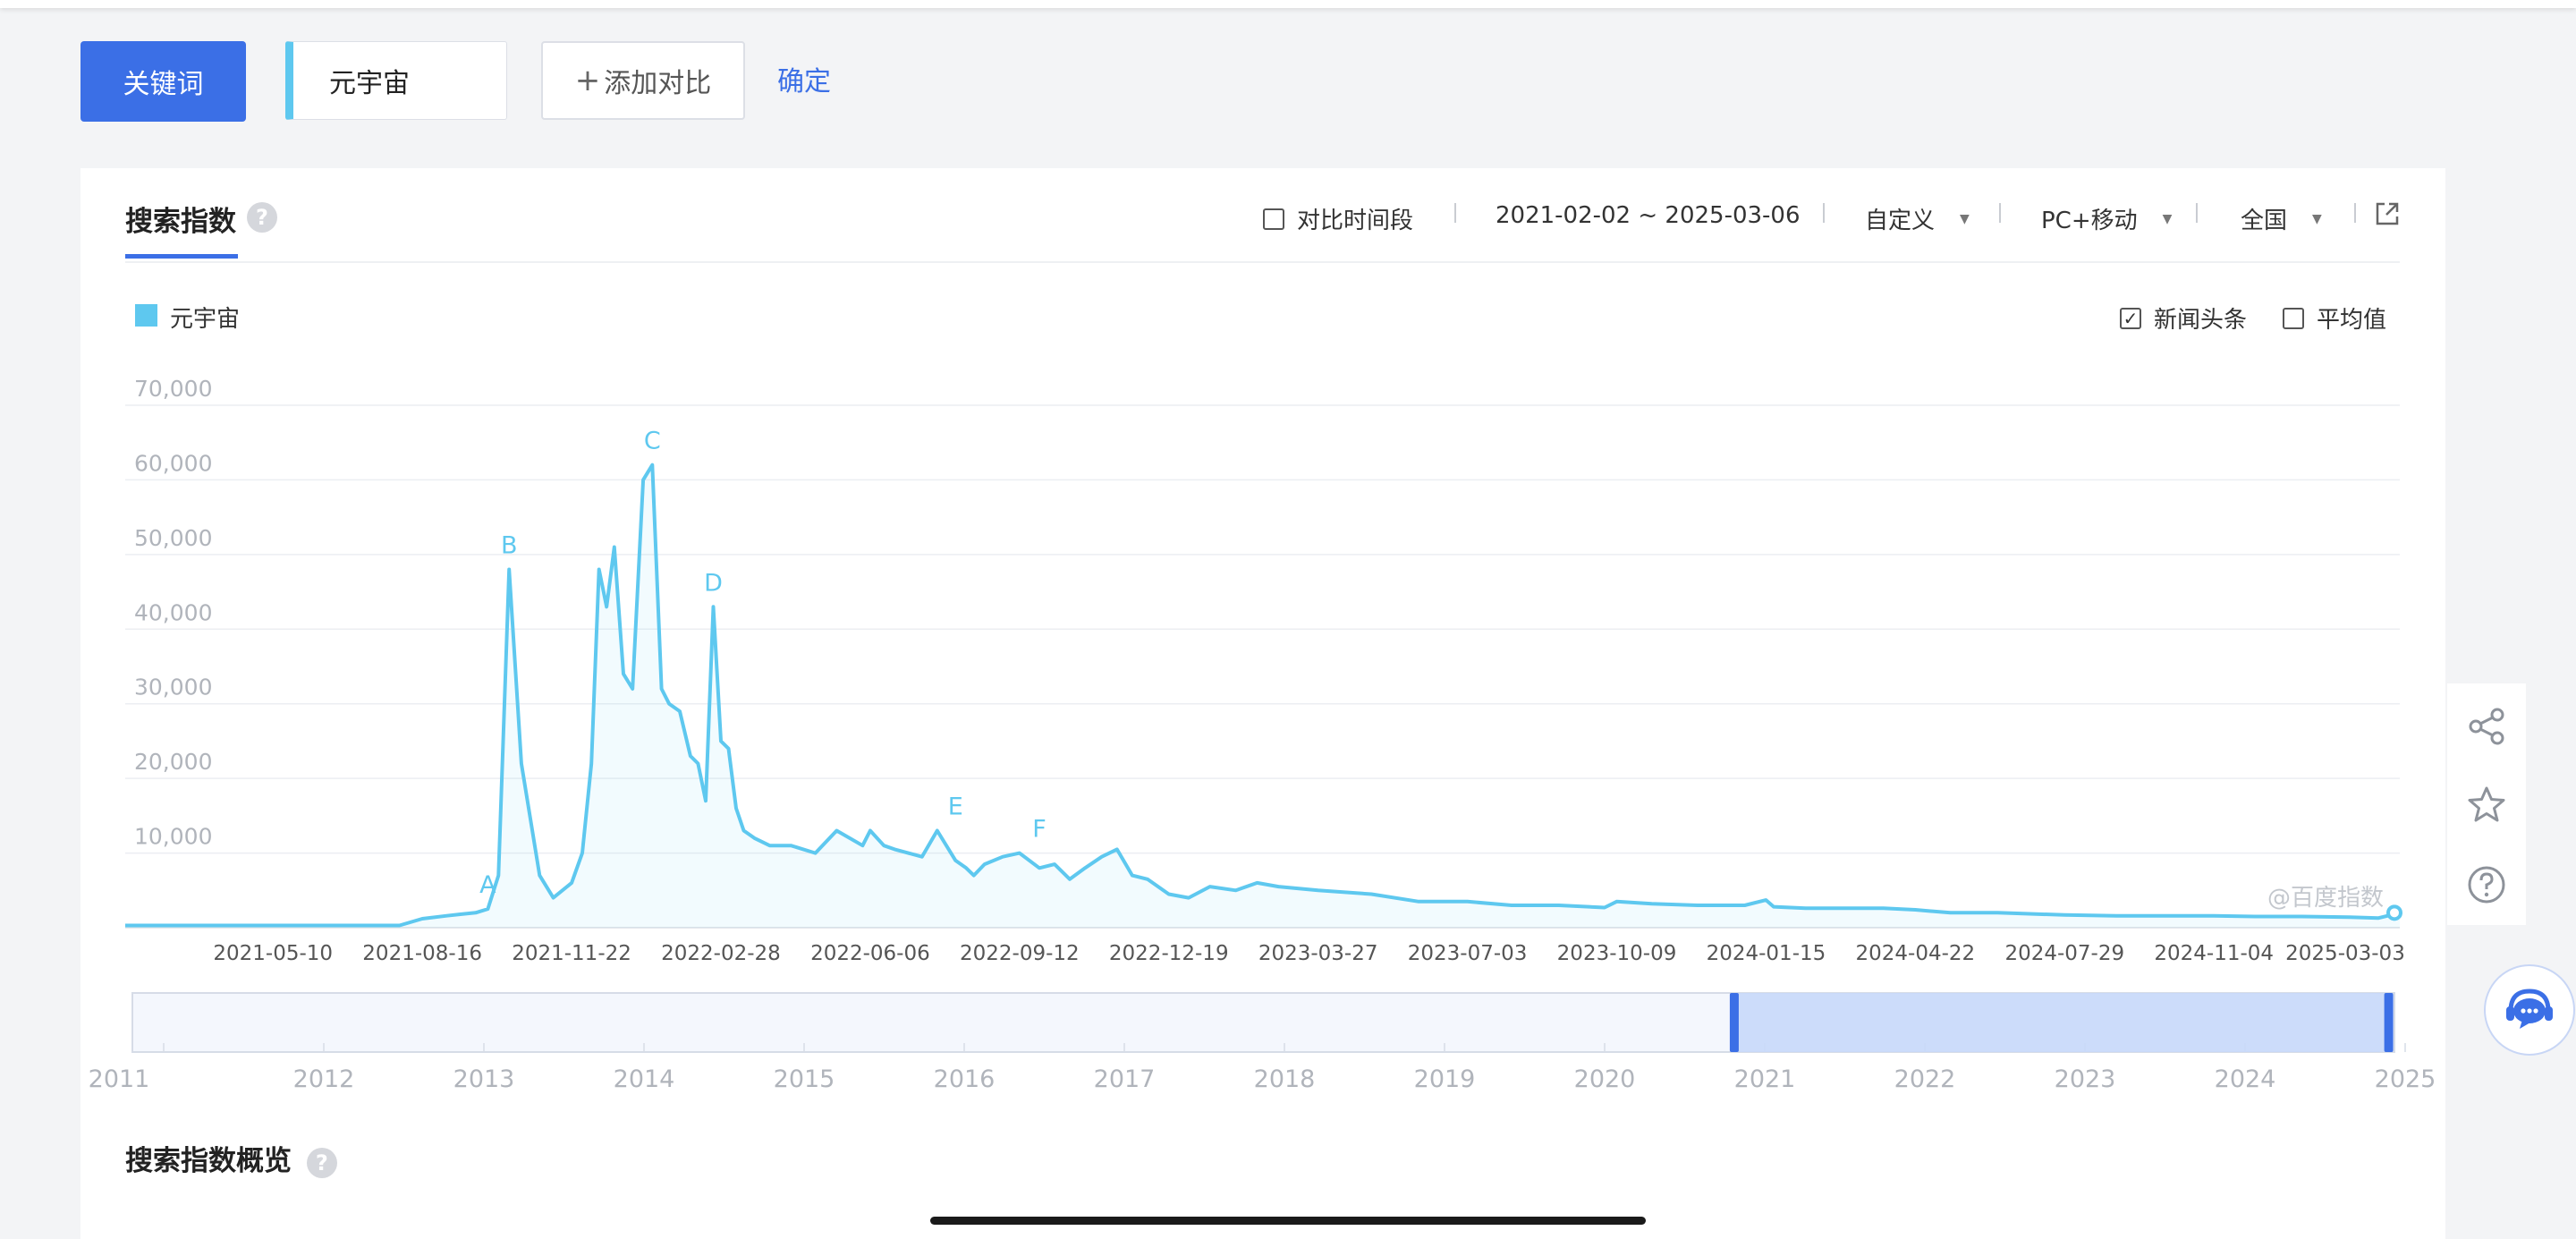 This screenshot has width=2576, height=1239. What do you see at coordinates (2325, 898) in the screenshot?
I see `watermark-label: @百度指数` at bounding box center [2325, 898].